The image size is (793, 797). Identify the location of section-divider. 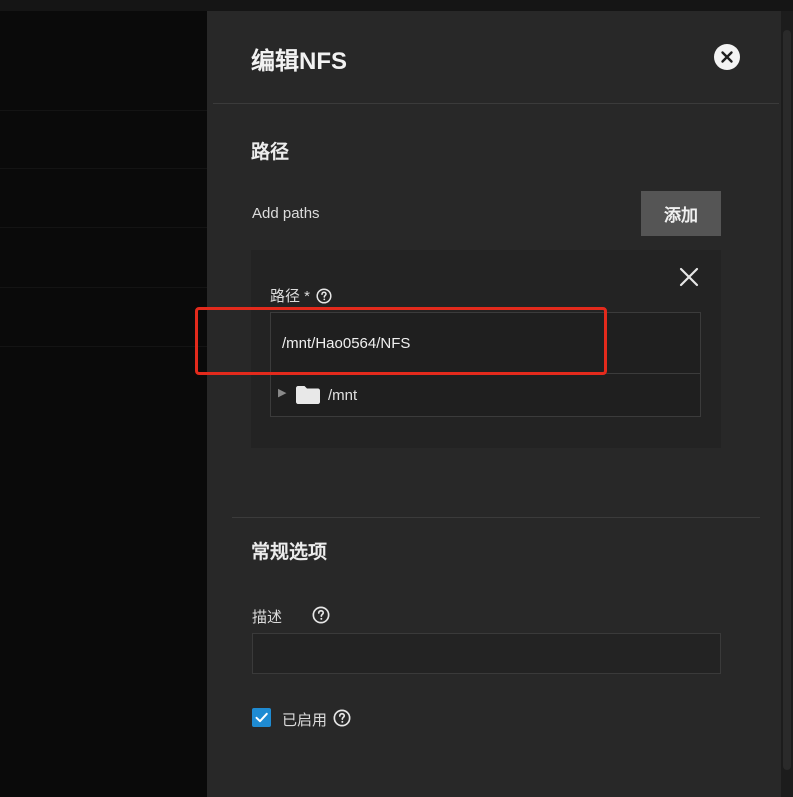
(496, 517).